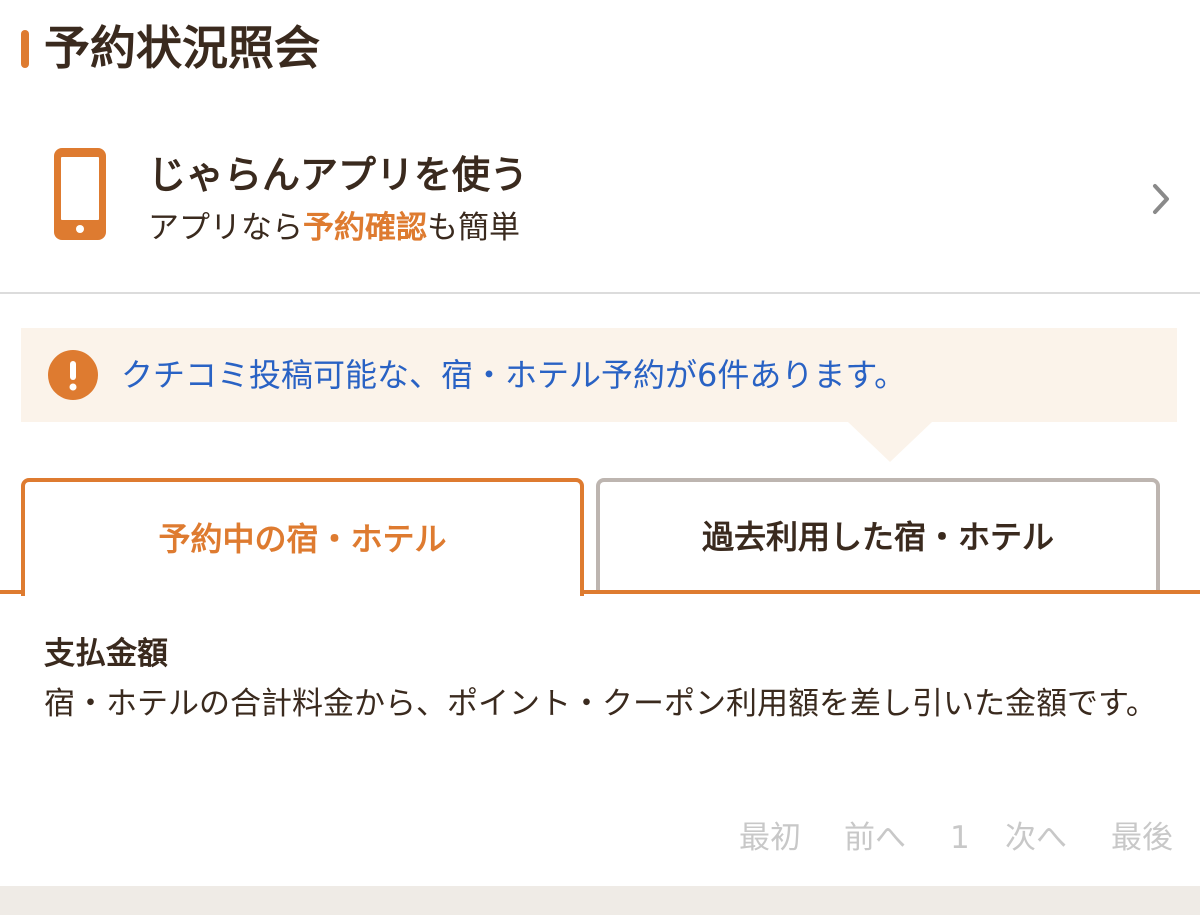 The height and width of the screenshot is (915, 1200). I want to click on section-divider, so click(600, 293).